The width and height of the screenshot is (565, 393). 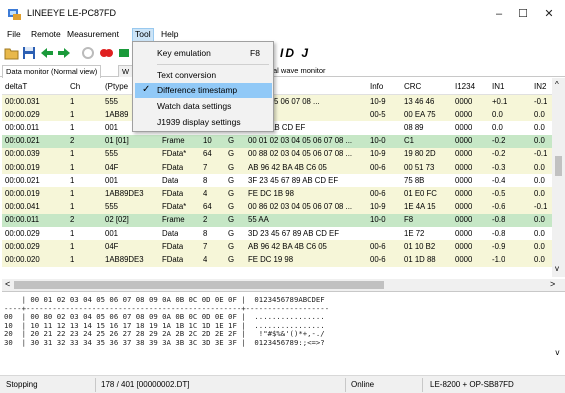 I want to click on header-col-crc: CRC, so click(x=412, y=86).